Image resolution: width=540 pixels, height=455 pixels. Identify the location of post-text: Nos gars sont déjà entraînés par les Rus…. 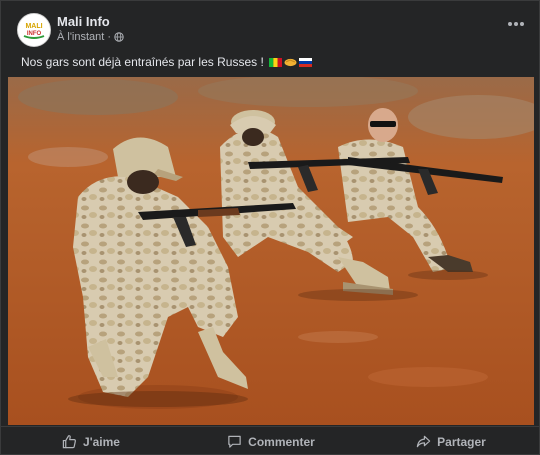
(142, 62).